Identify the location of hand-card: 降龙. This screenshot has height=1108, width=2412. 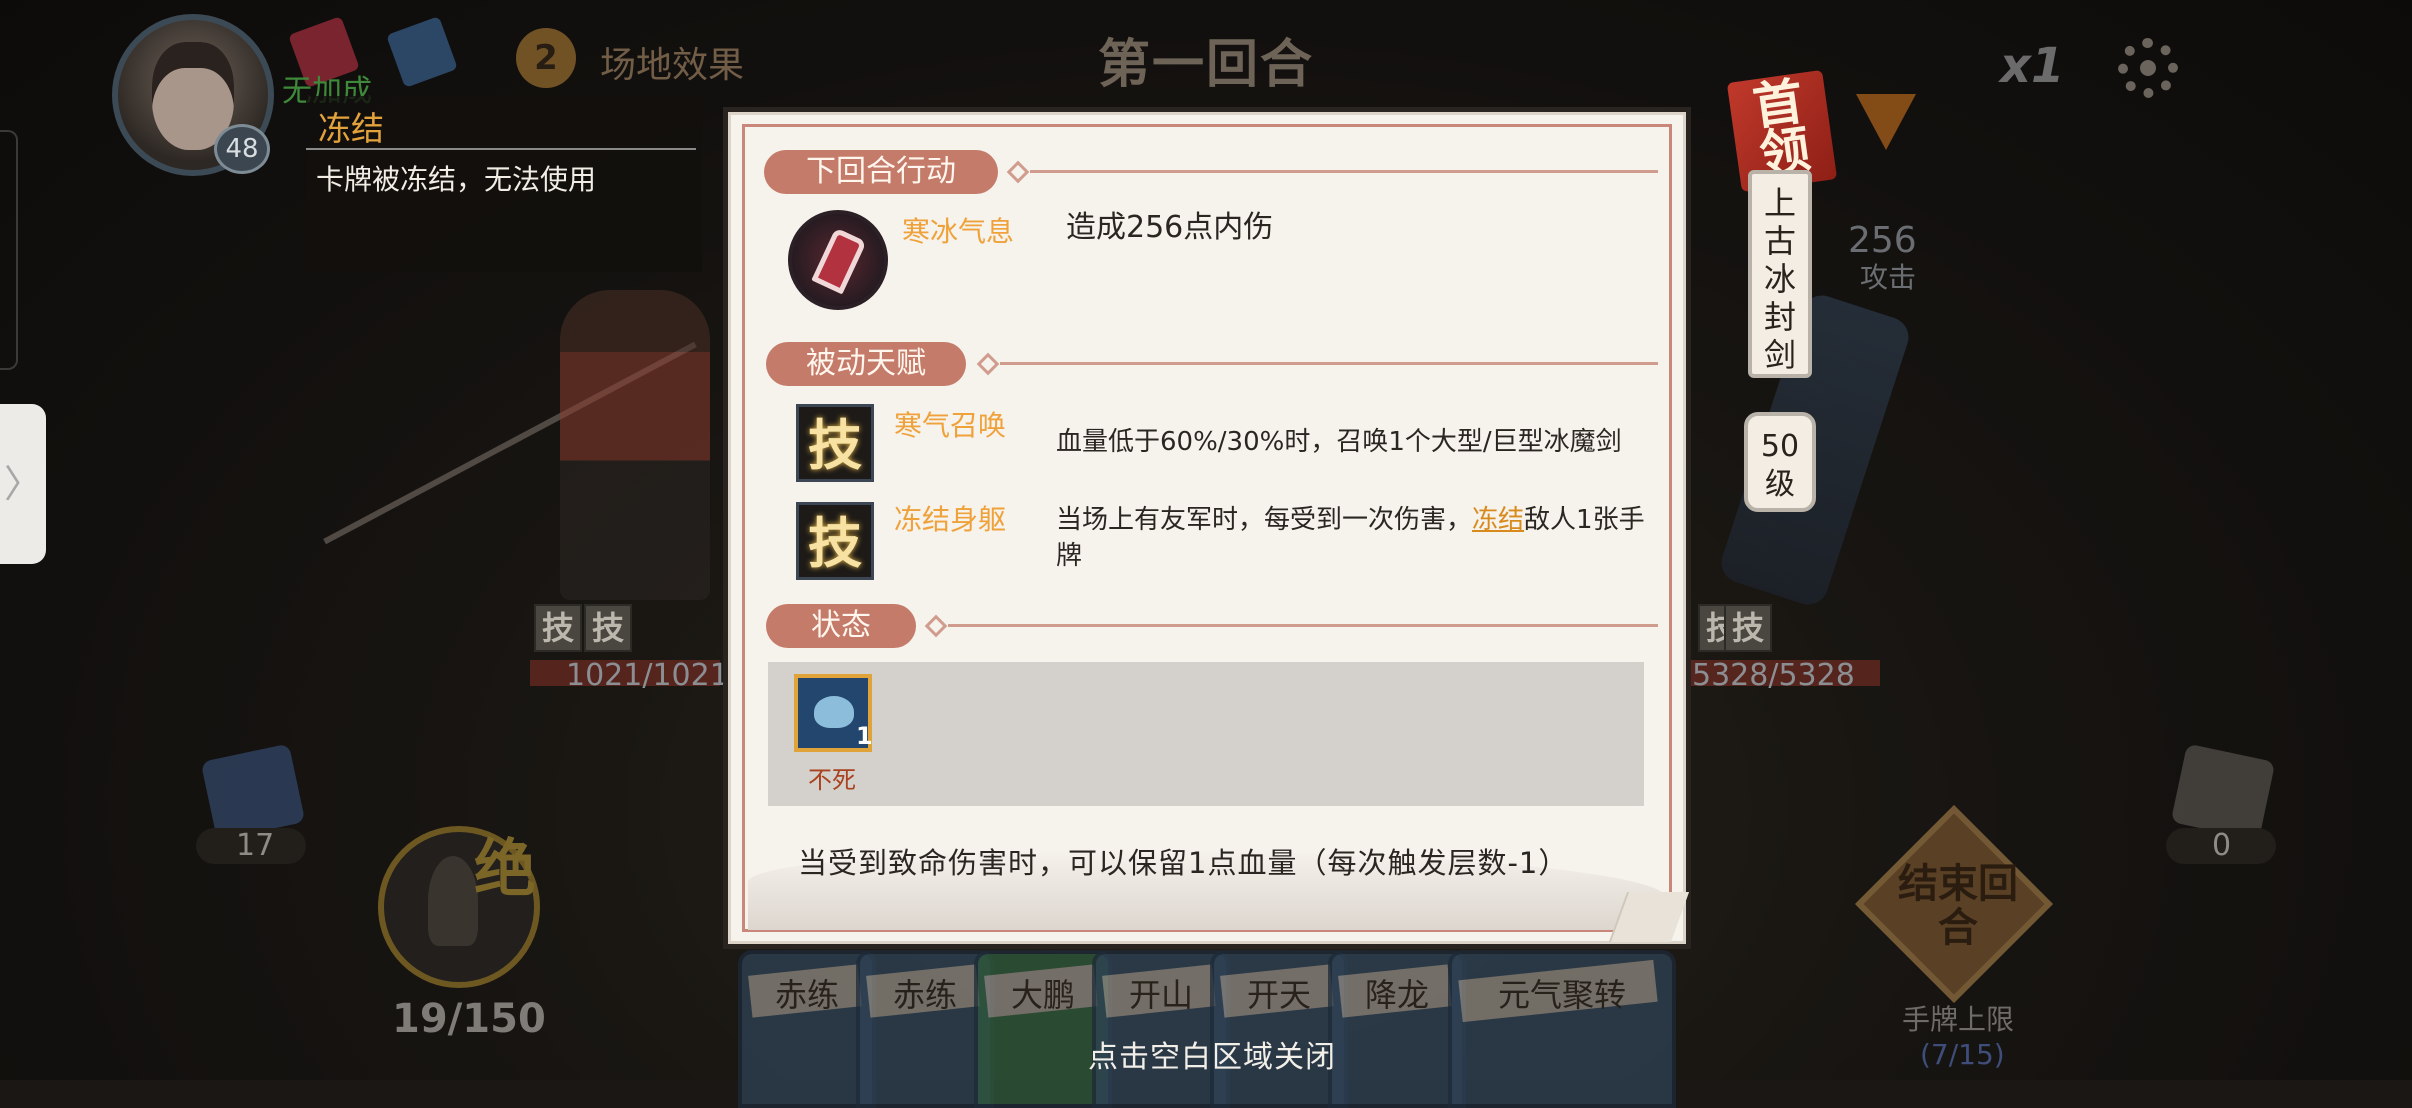
(1397, 1029).